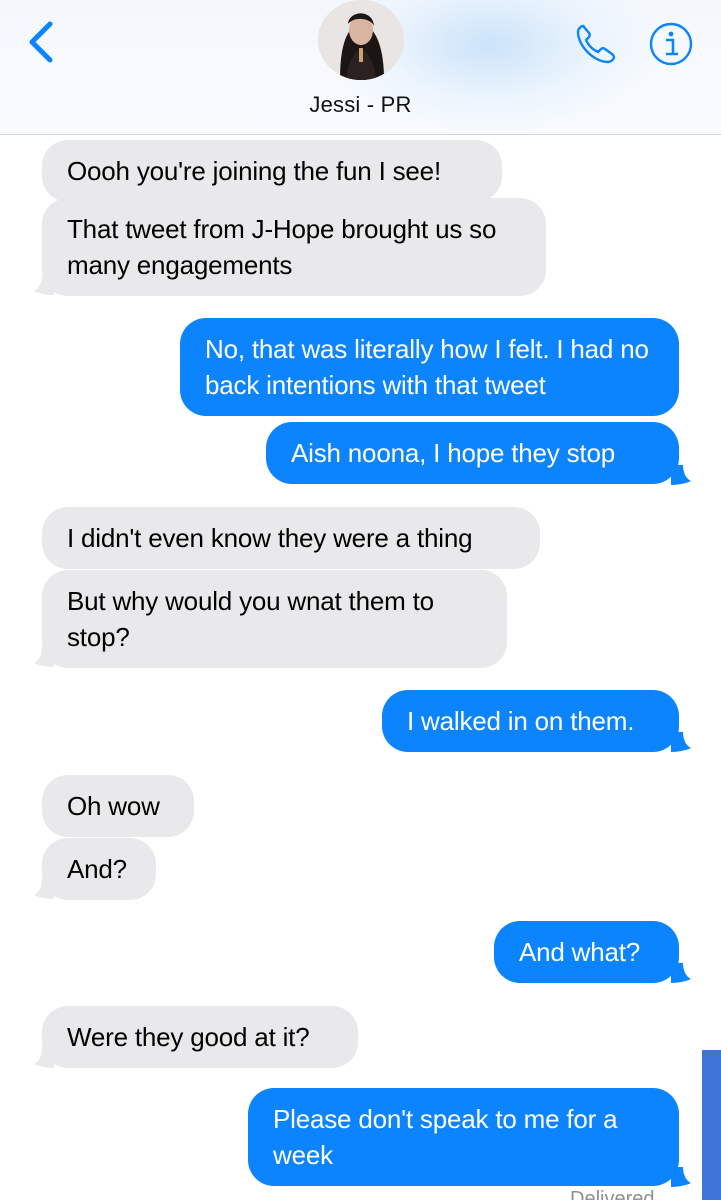  Describe the element at coordinates (711, 1125) in the screenshot. I see `scrollbar-thumb` at that location.